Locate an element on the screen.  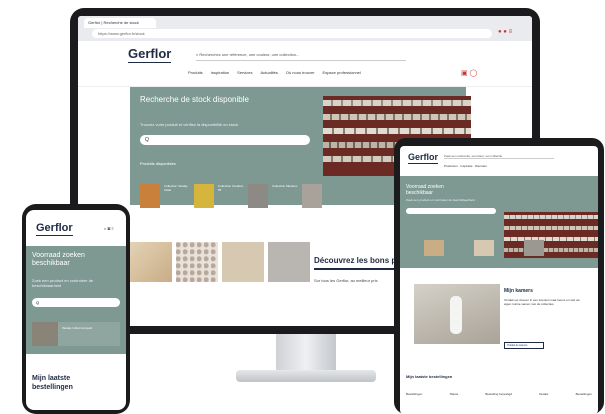
tab-orders-2: Bestellingen is located at coordinates (584, 394).